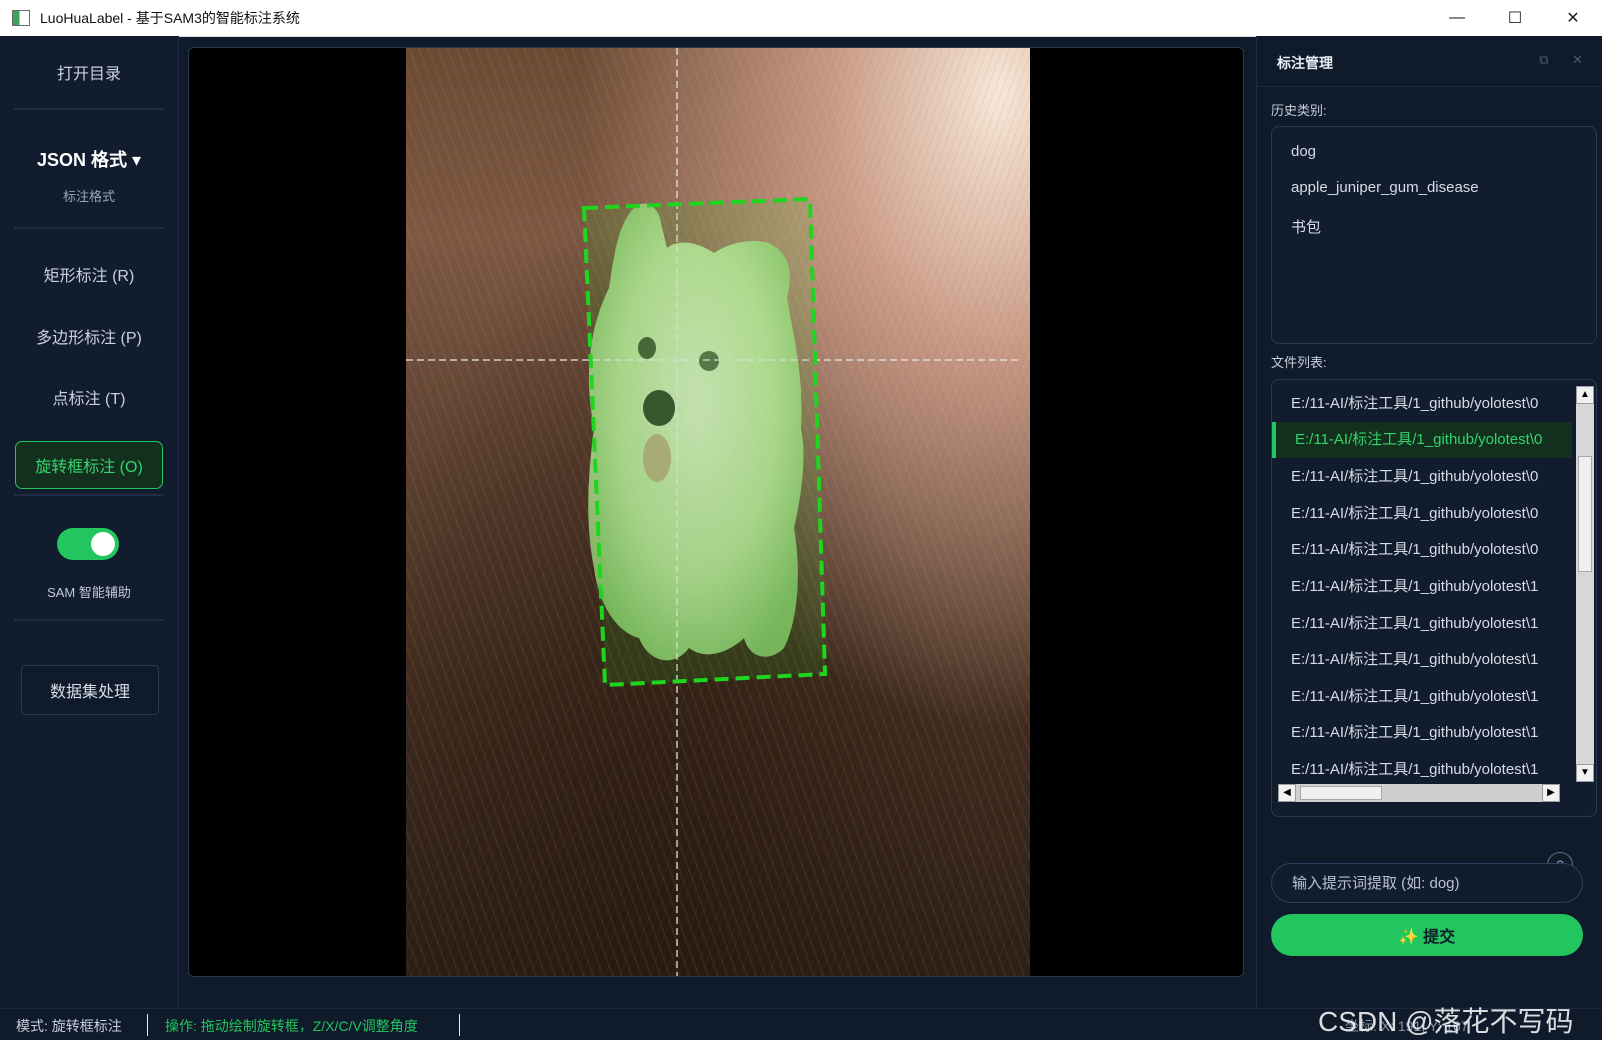 Image resolution: width=1602 pixels, height=1040 pixels. I want to click on window-controls: — ☐ ✕, so click(1515, 18).